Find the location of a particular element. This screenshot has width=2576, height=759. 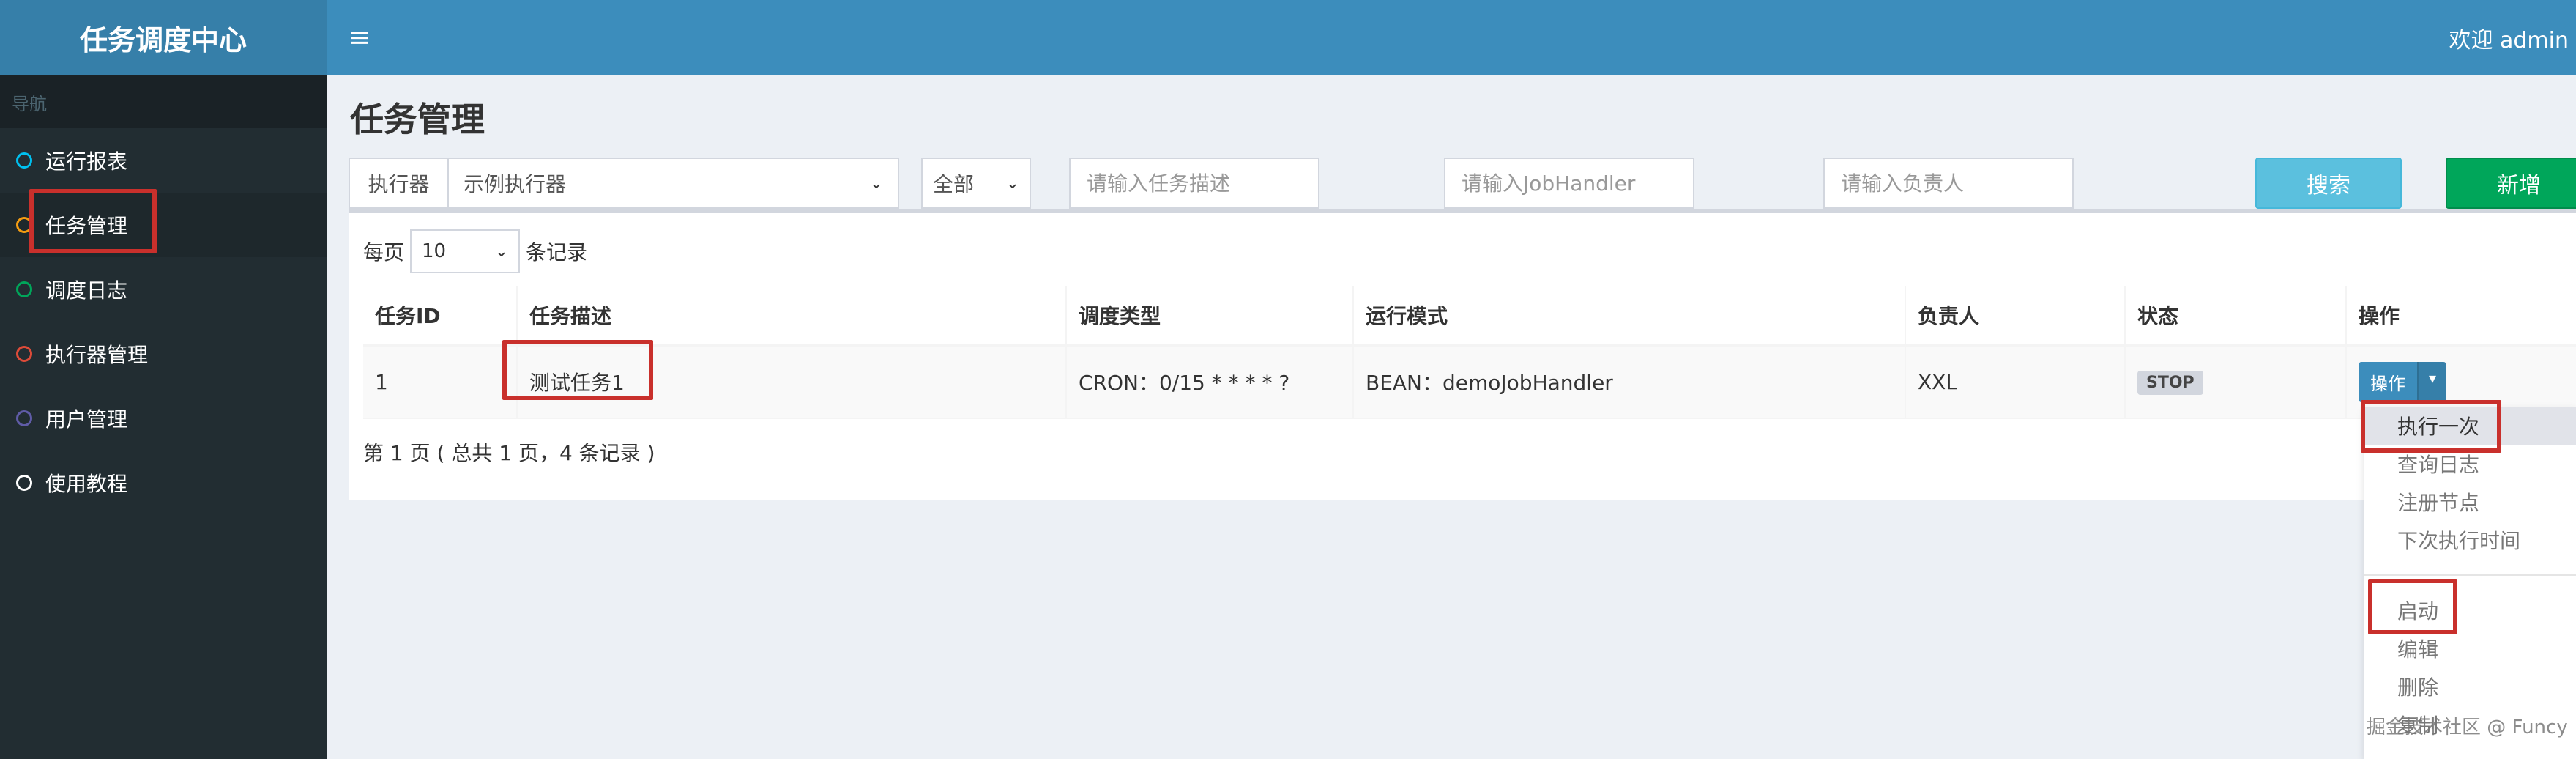

executor-select: 示例执行器 ⌄ is located at coordinates (673, 183).